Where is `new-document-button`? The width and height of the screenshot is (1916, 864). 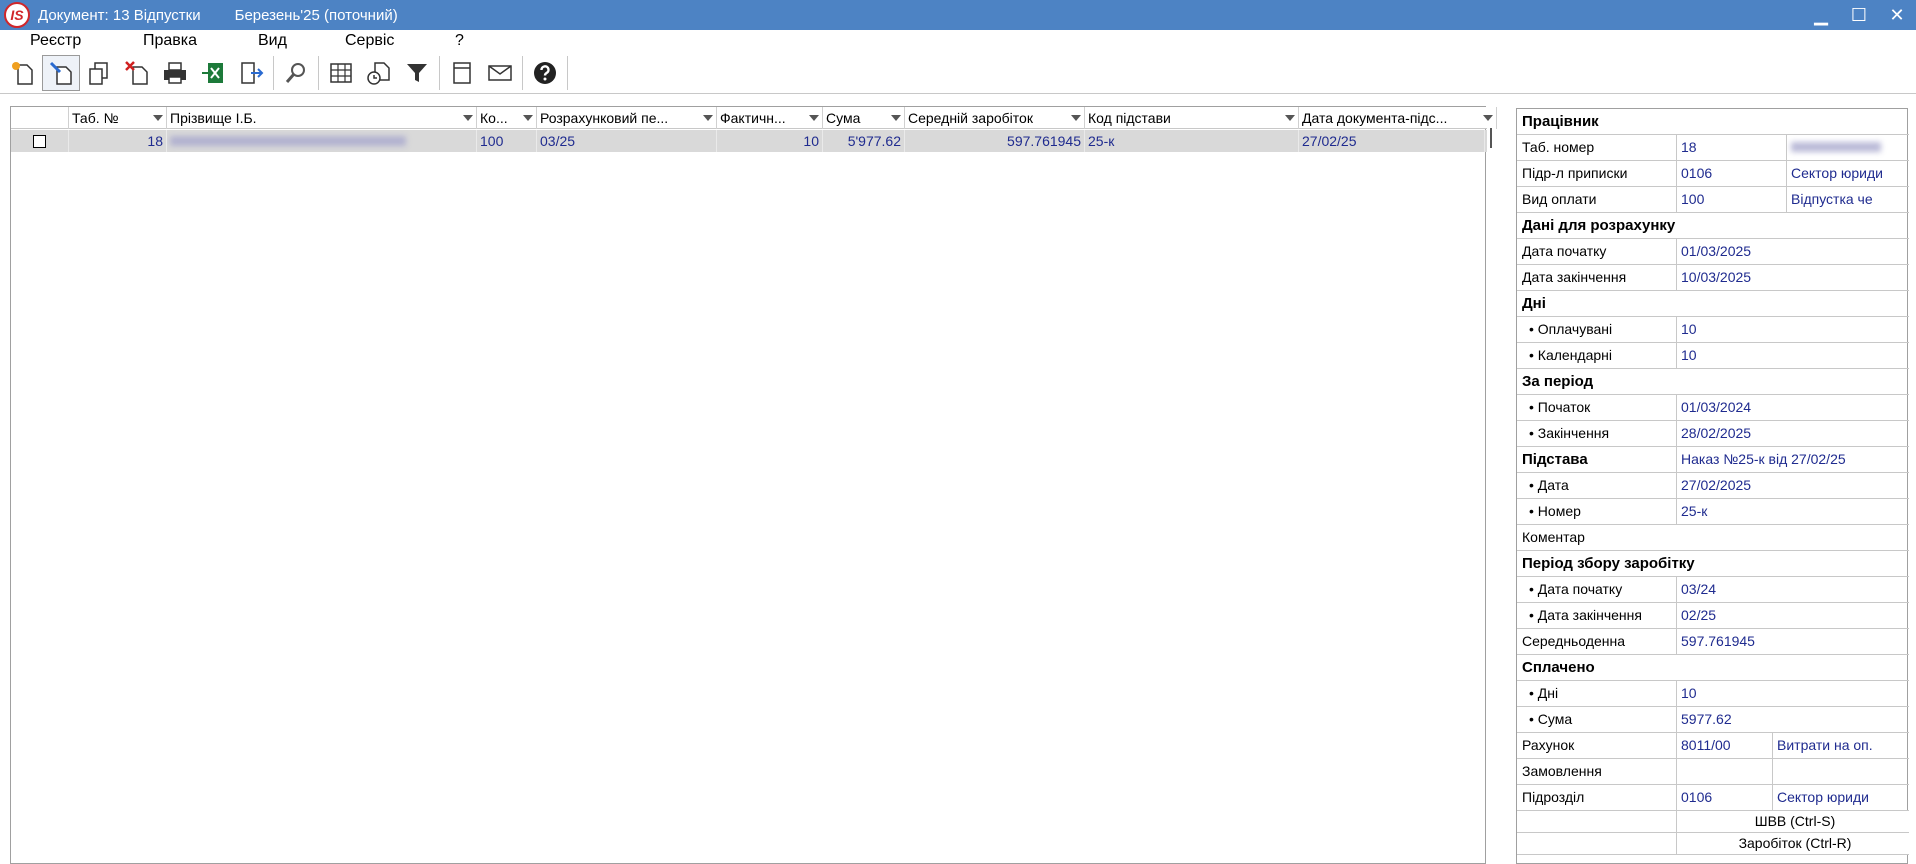 new-document-button is located at coordinates (23, 73).